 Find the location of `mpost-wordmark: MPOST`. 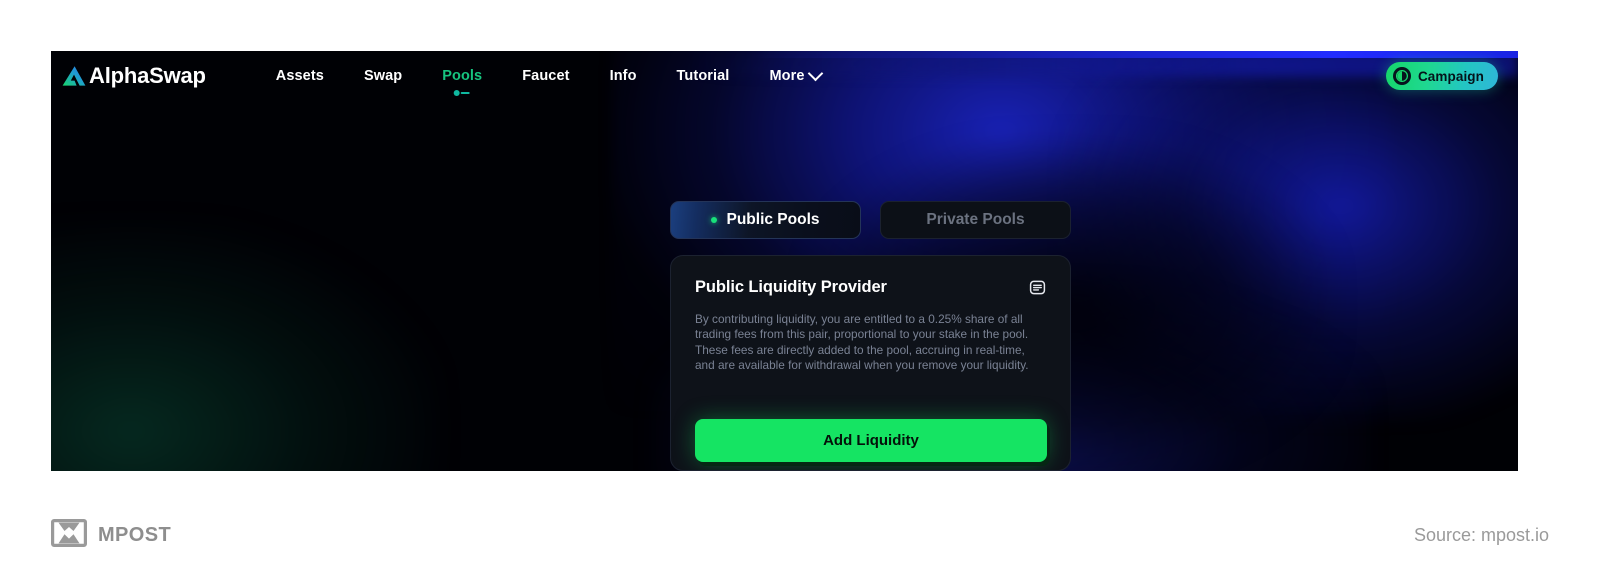

mpost-wordmark: MPOST is located at coordinates (135, 534).